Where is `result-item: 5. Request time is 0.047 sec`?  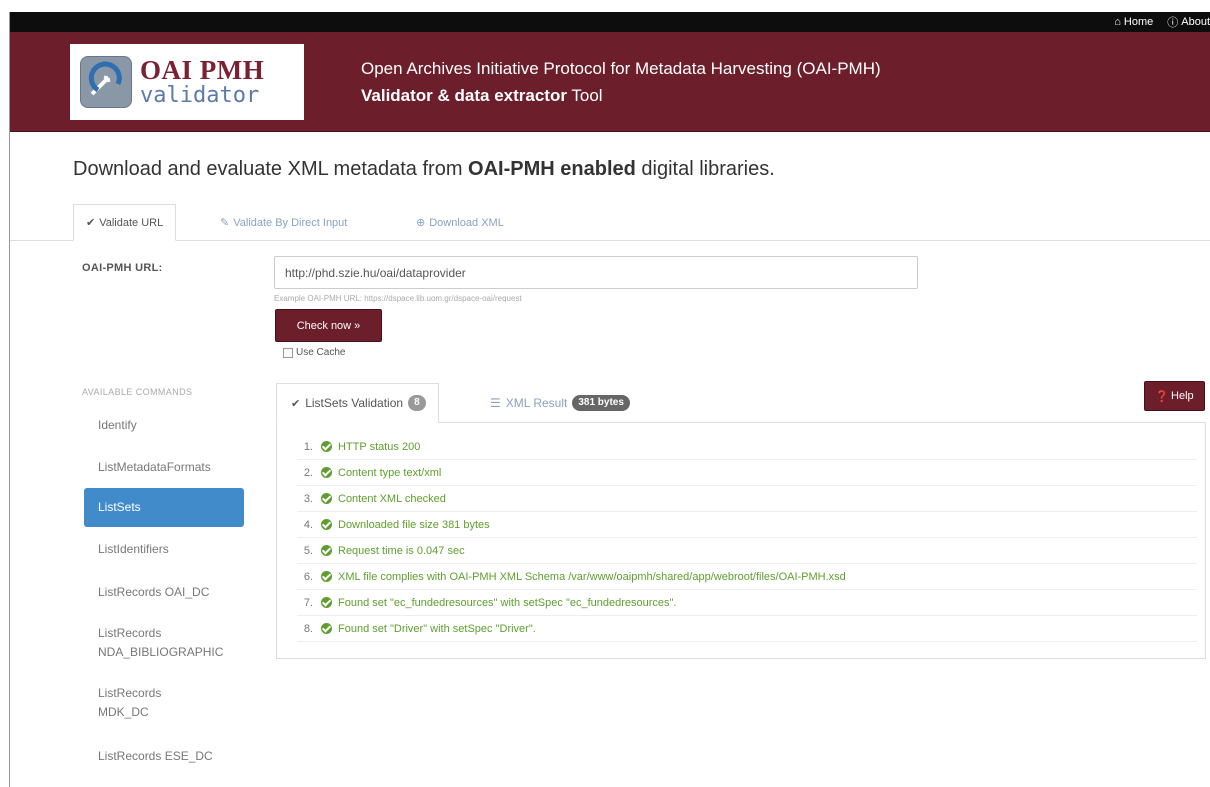
result-item: 5. Request time is 0.047 sec is located at coordinates (747, 551).